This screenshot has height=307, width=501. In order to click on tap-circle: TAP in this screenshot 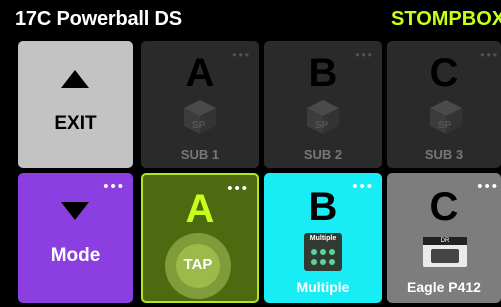, I will do `click(198, 266)`.